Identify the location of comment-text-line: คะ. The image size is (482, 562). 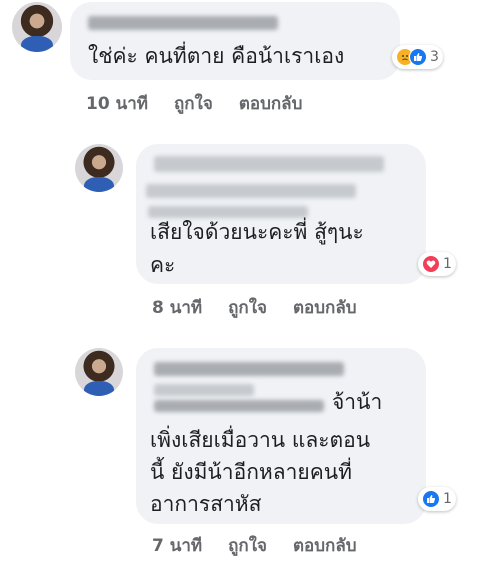
(163, 265).